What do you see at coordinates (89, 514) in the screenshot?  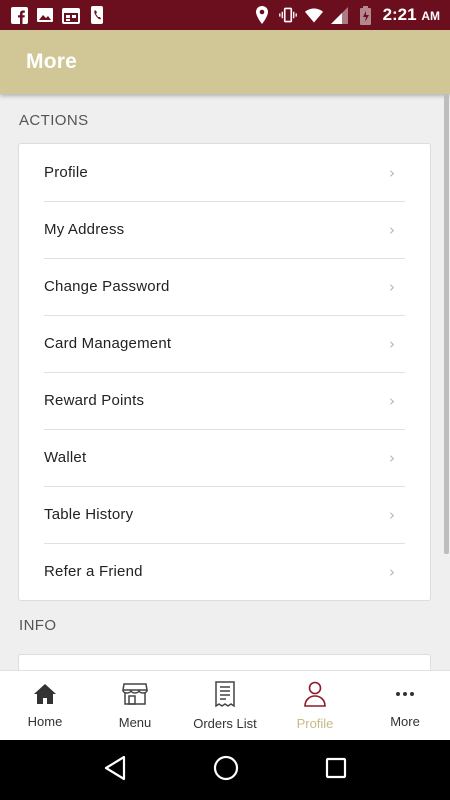 I see `menu-item-label: Table History` at bounding box center [89, 514].